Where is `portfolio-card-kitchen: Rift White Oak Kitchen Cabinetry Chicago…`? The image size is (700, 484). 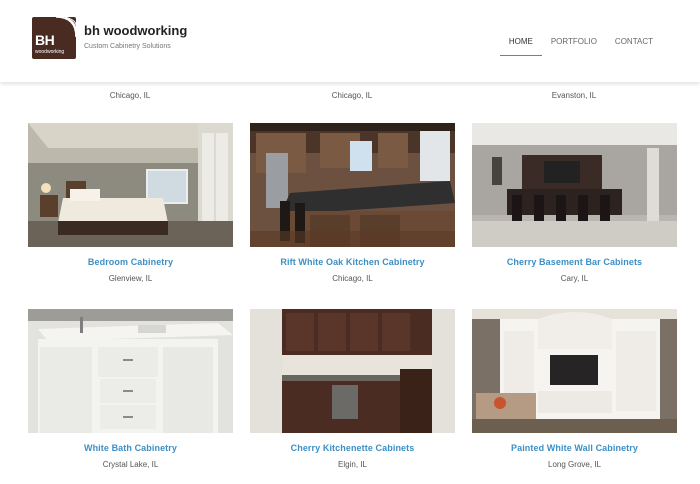
portfolio-card-kitchen: Rift White Oak Kitchen Cabinetry Chicago… is located at coordinates (352, 203).